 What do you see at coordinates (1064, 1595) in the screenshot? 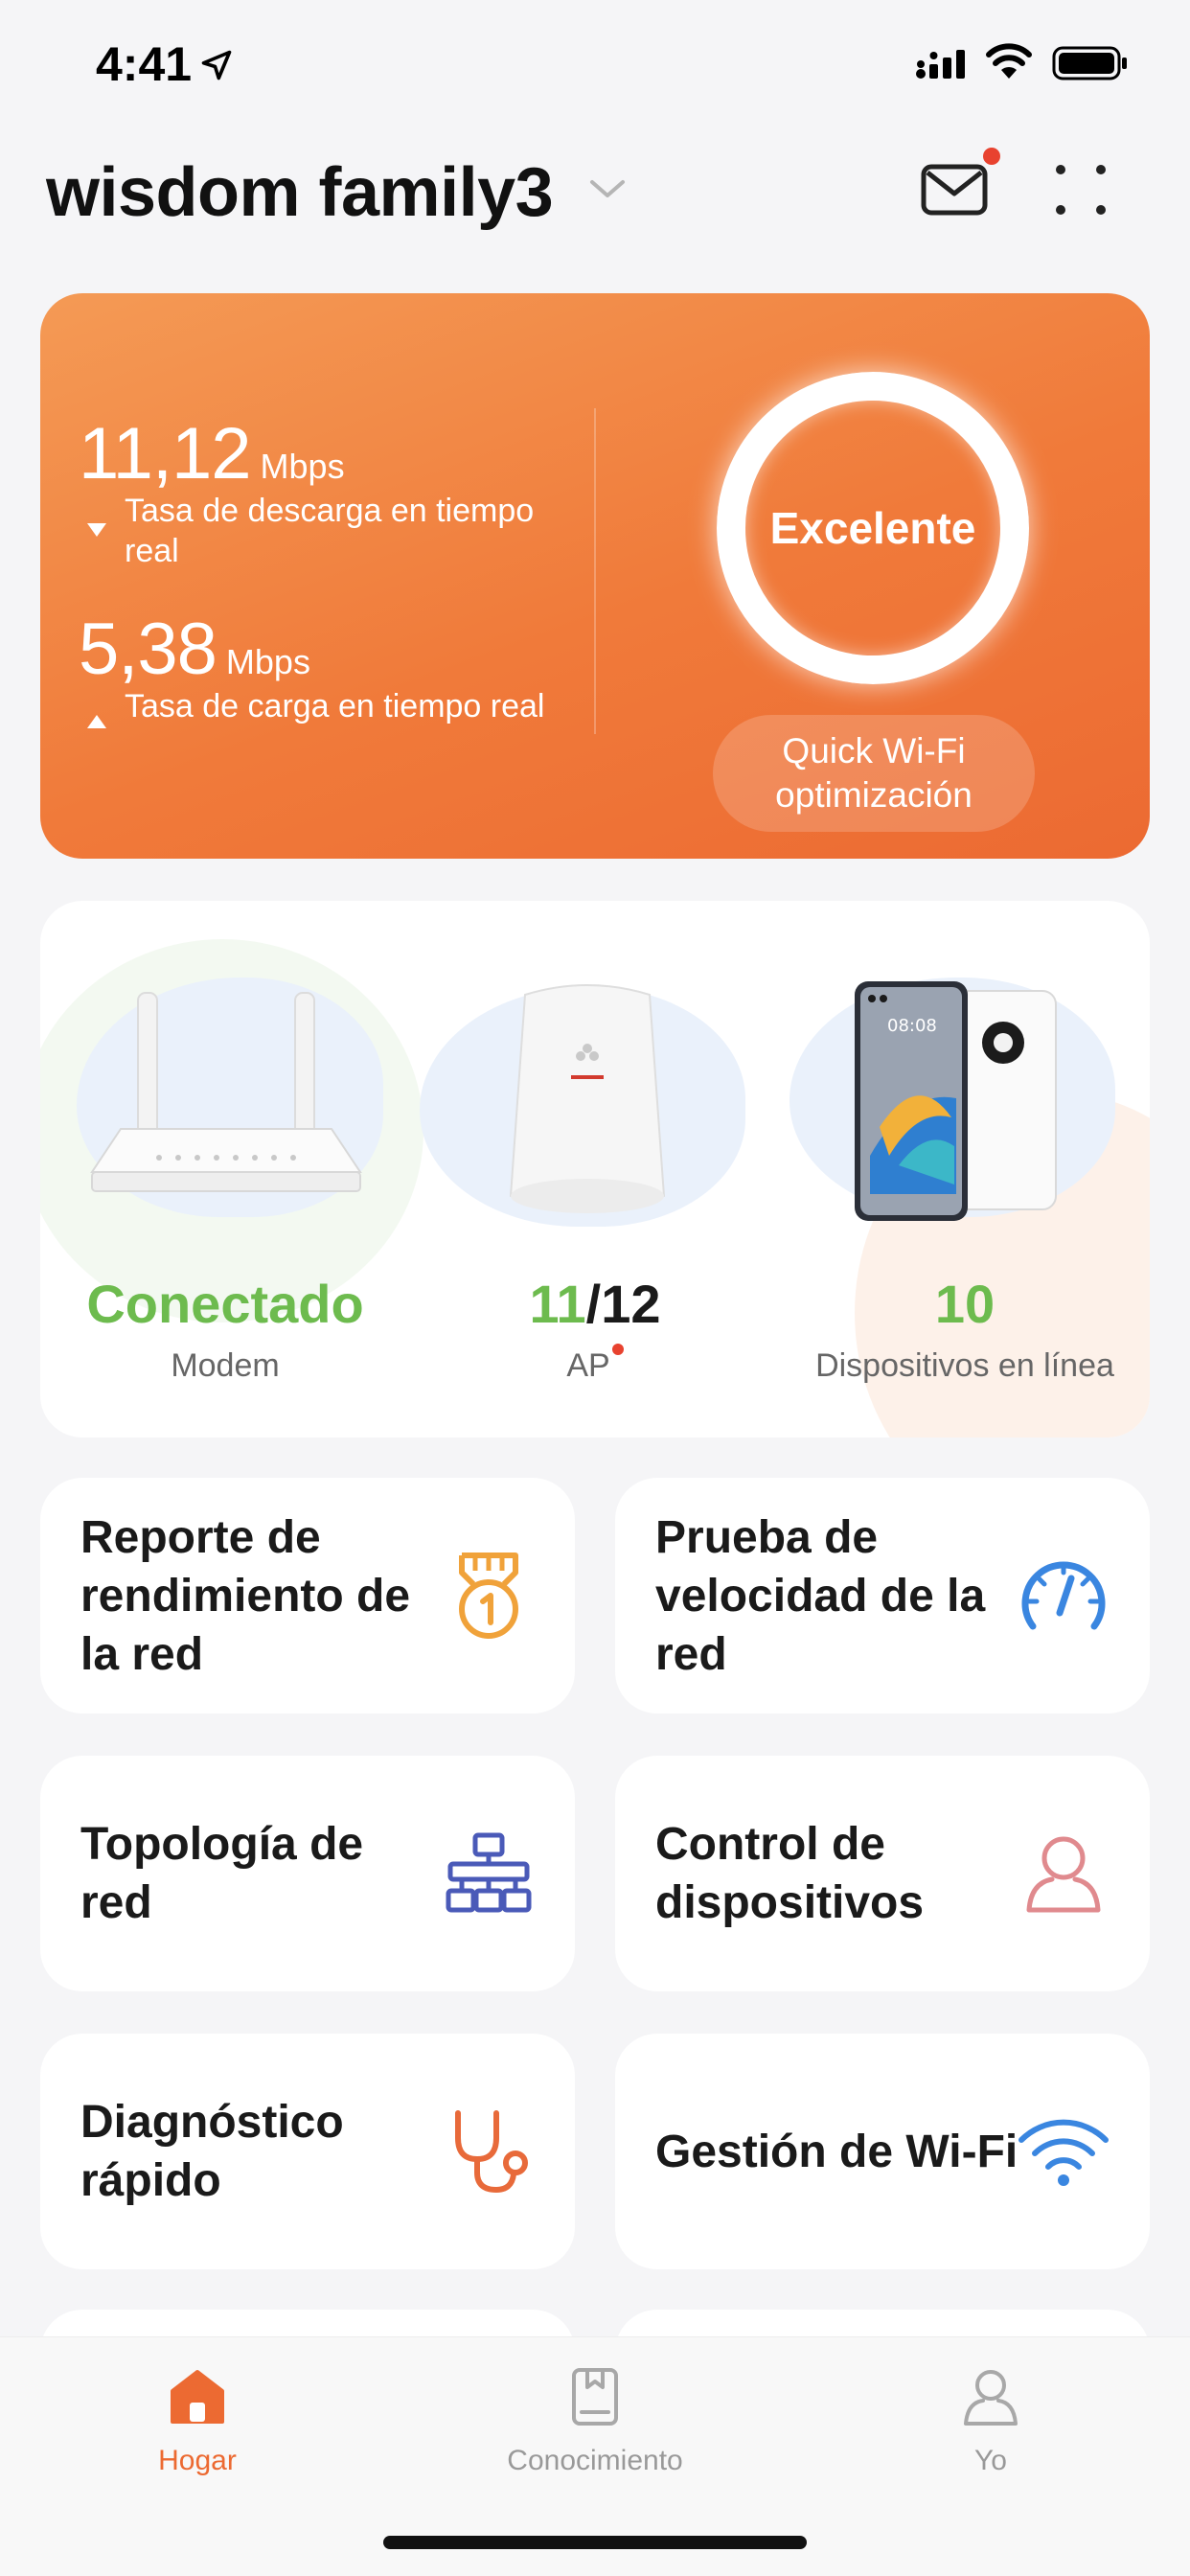
I see `speedometer-icon` at bounding box center [1064, 1595].